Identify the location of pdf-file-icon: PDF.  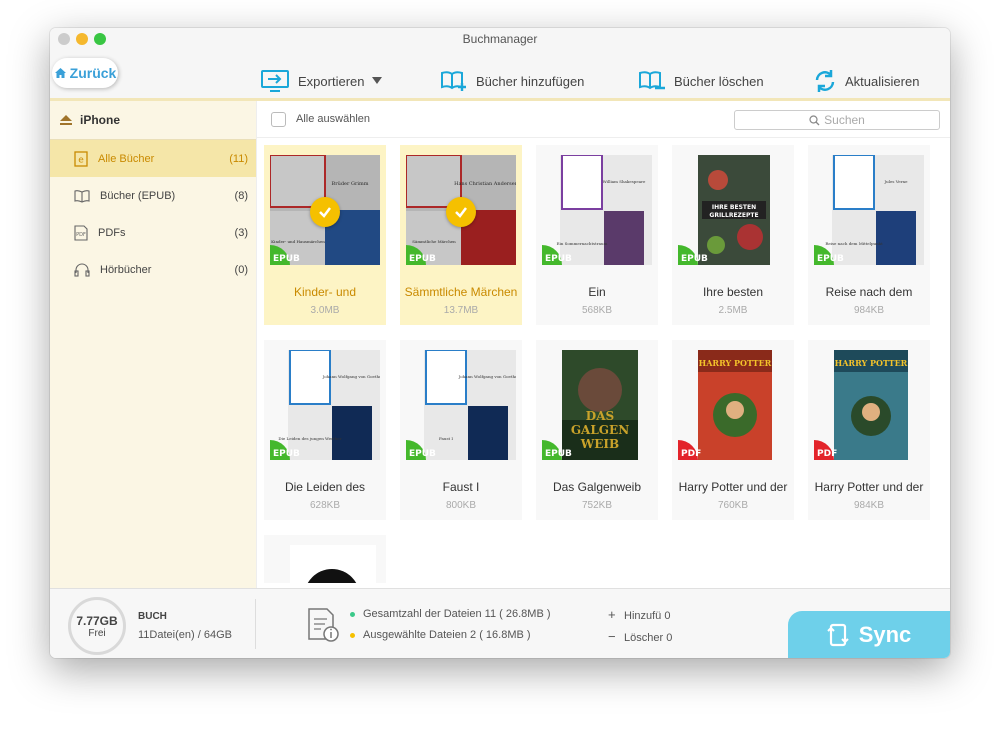
(81, 232).